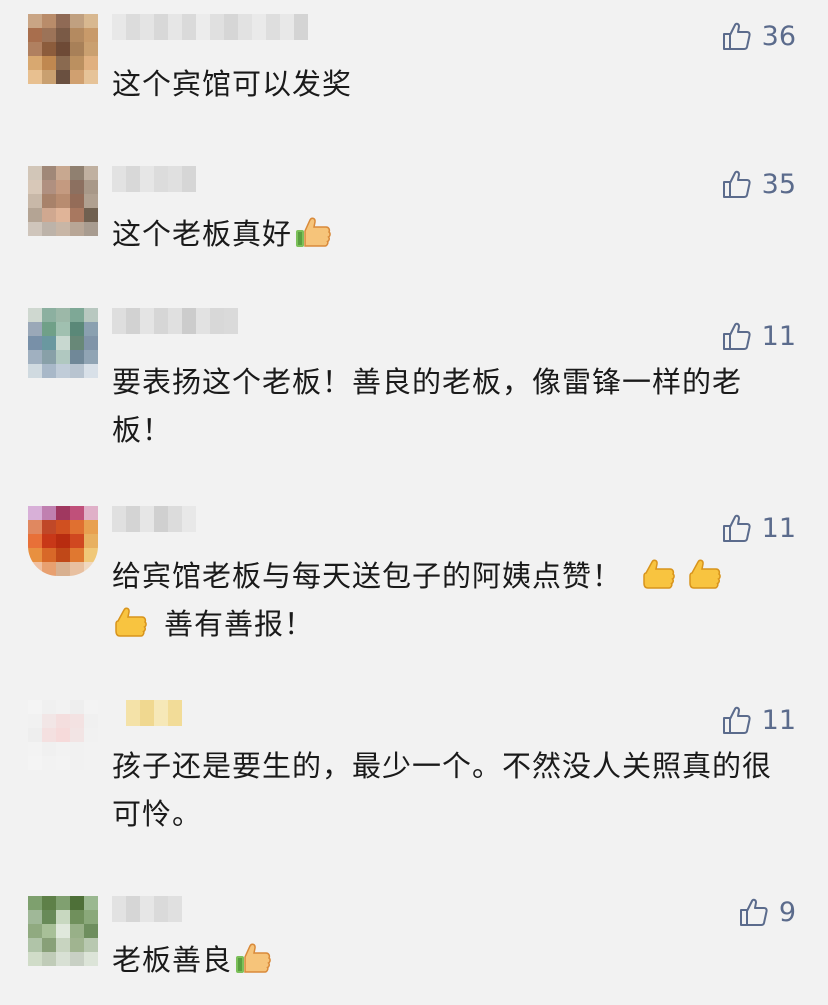 The image size is (828, 1005). Describe the element at coordinates (414, 69) in the screenshot. I see `comment-item: 36 这个宾馆可以发奖` at that location.